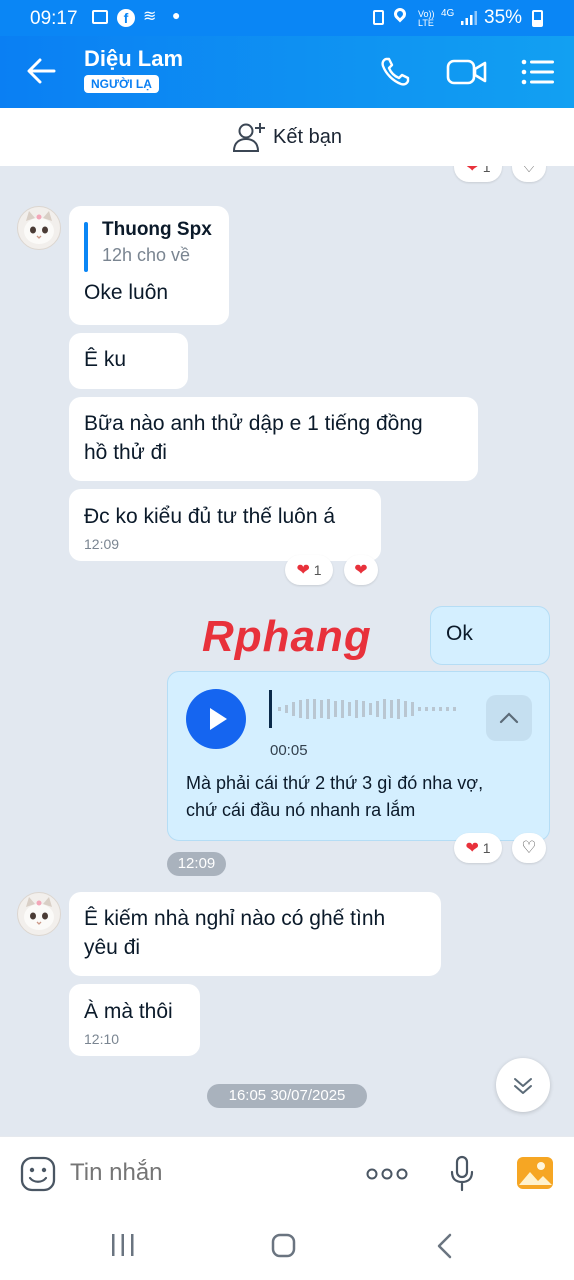 This screenshot has width=574, height=1280. I want to click on video-call-icon, so click(467, 72).